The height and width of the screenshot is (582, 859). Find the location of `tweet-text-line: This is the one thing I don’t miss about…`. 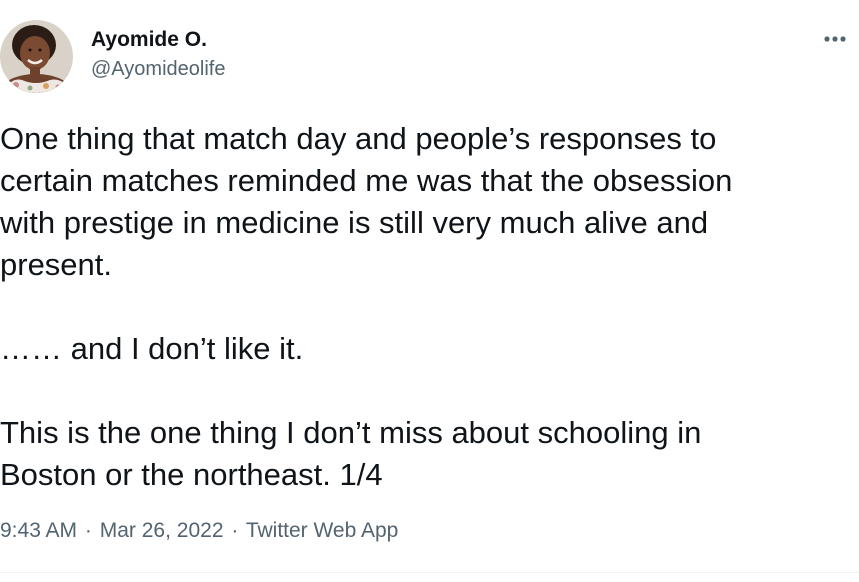

tweet-text-line: This is the one thing I don’t miss about… is located at coordinates (351, 432).